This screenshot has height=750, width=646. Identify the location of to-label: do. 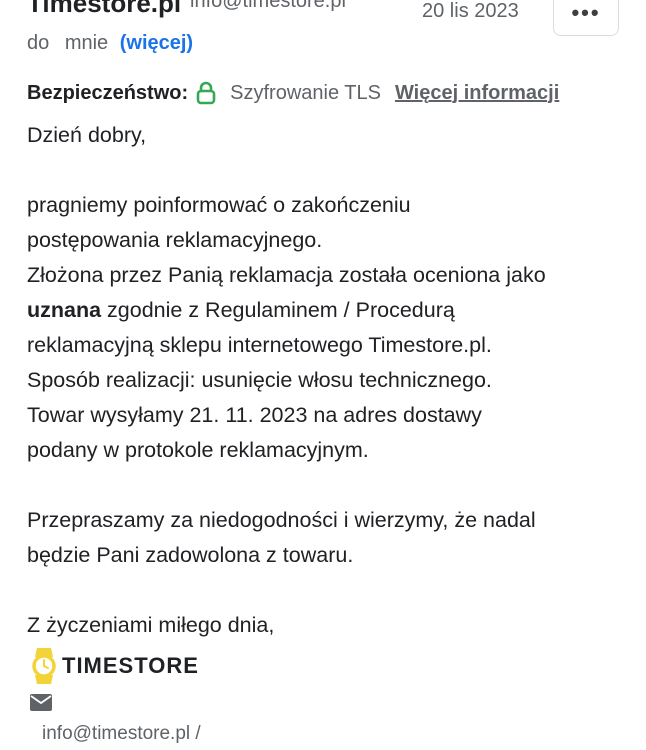
(38, 43).